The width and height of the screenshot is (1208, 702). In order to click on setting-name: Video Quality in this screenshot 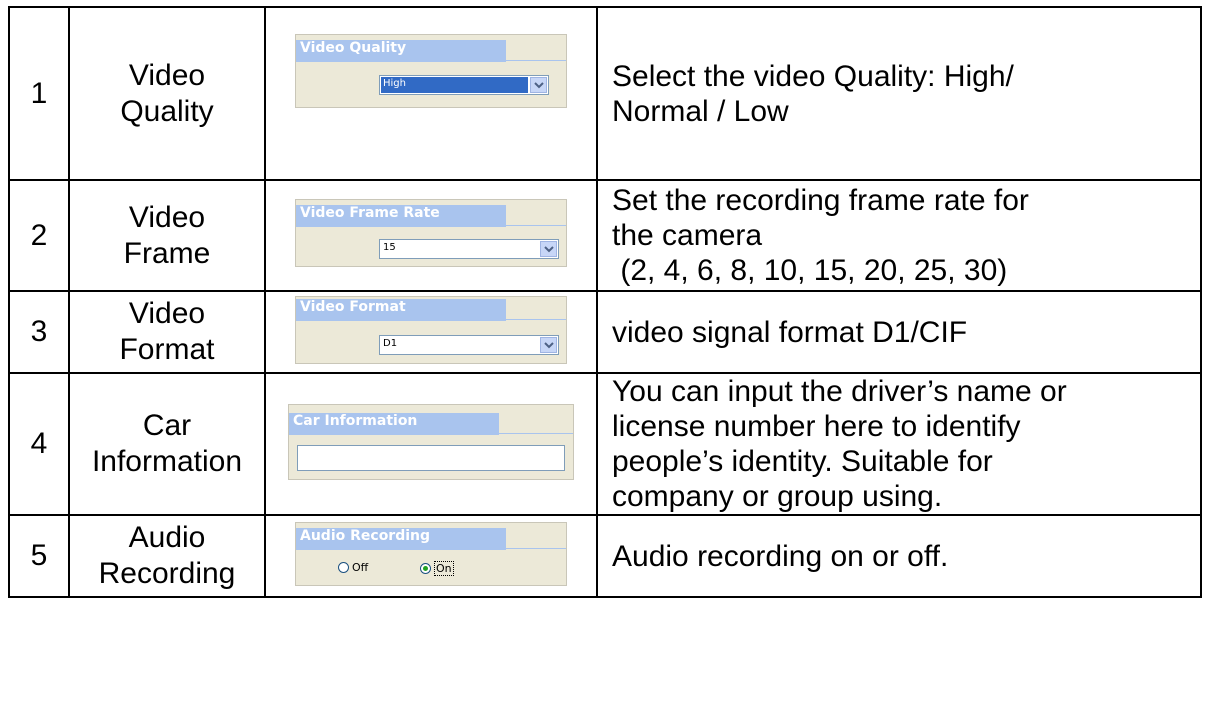, I will do `click(167, 93)`.